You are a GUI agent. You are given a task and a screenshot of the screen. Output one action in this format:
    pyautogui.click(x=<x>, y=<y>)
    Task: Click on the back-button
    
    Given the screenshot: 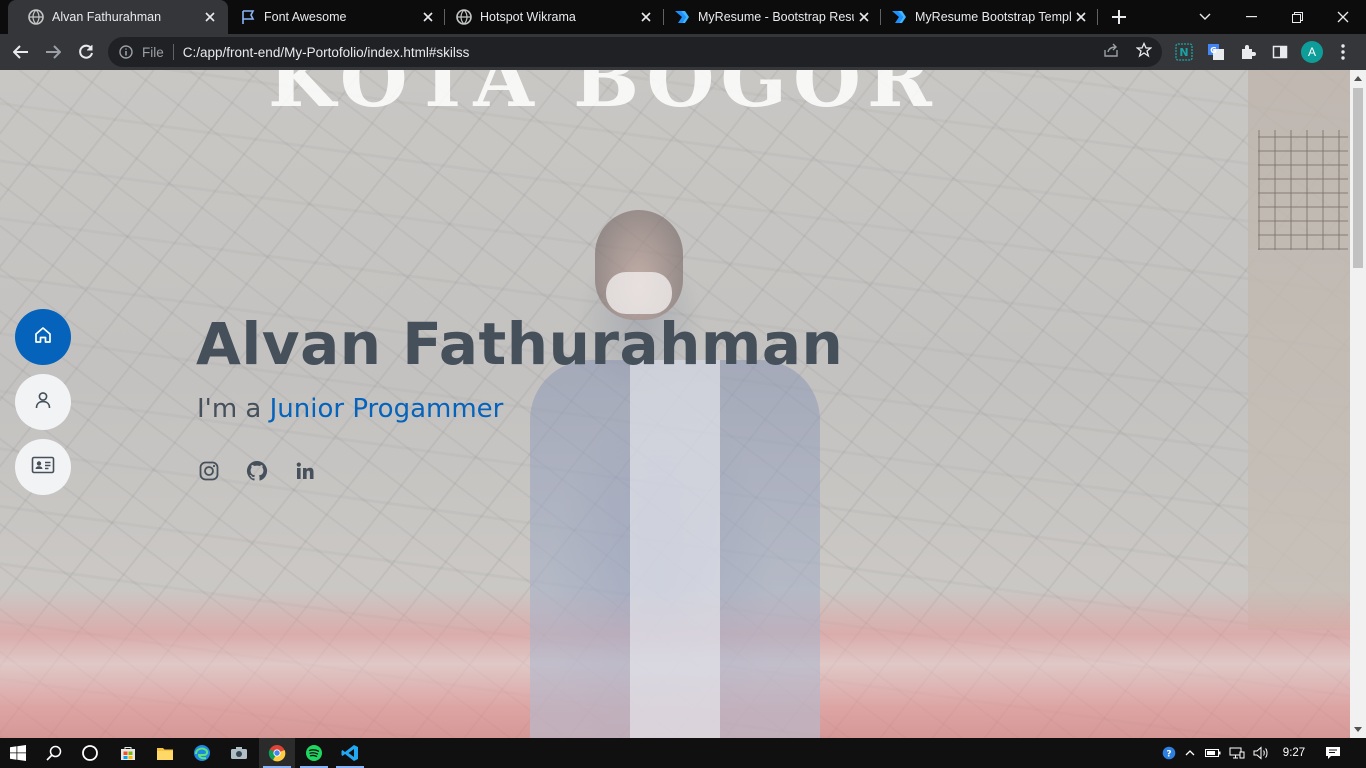 What is the action you would take?
    pyautogui.click(x=21, y=52)
    